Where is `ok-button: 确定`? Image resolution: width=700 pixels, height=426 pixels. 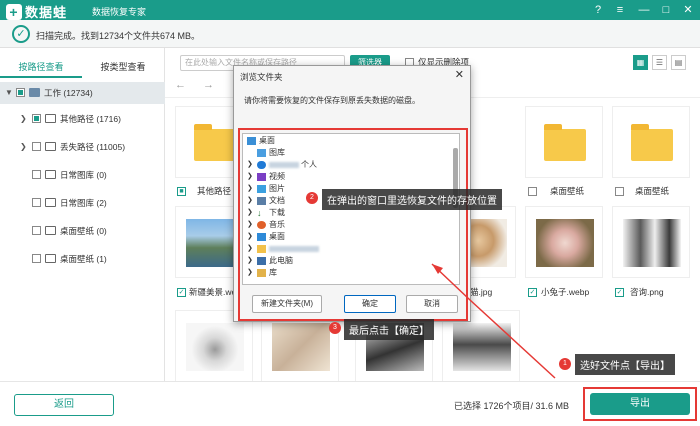 ok-button: 确定 is located at coordinates (370, 304).